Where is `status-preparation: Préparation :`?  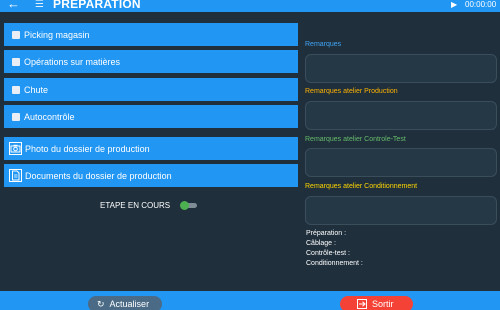 status-preparation: Préparation : is located at coordinates (326, 233).